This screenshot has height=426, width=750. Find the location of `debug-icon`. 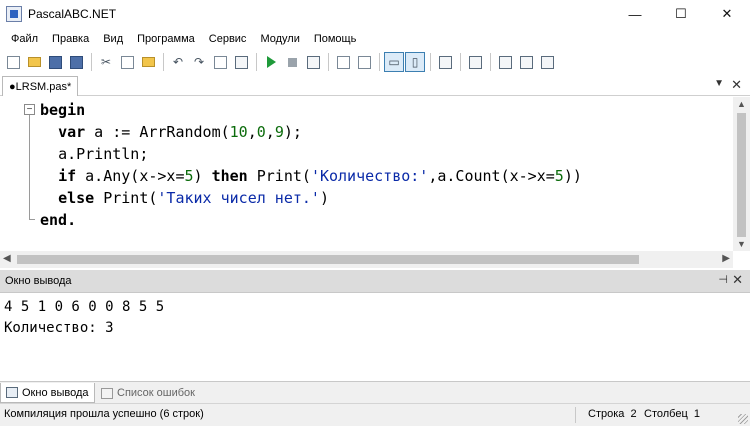

debug-icon is located at coordinates (313, 62).